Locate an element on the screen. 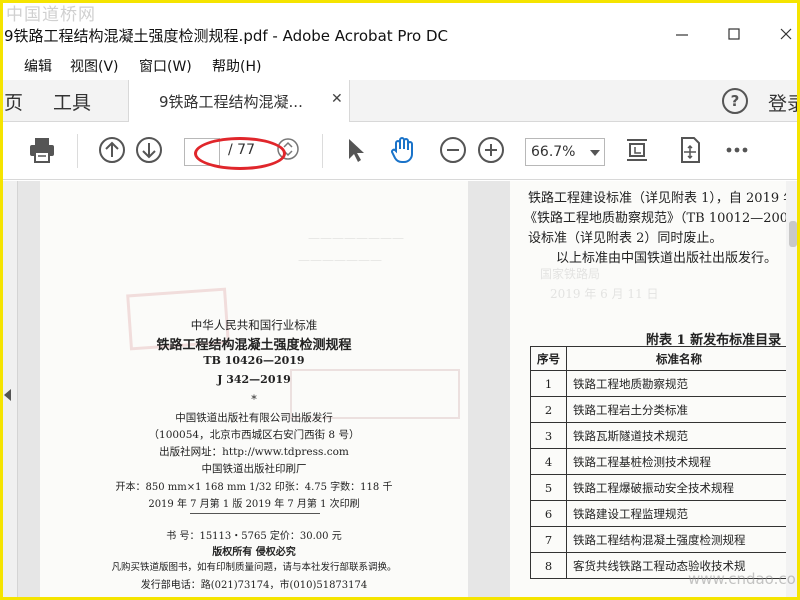 This screenshot has height=600, width=800. row-standard-name: 铁路工程岩土分类标准 is located at coordinates (679, 409).